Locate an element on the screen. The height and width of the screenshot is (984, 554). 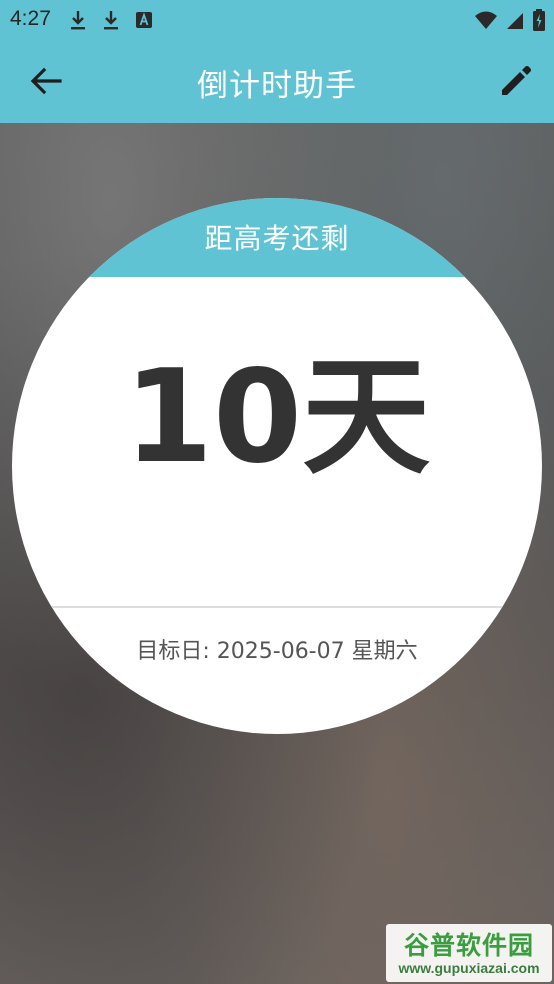
status-system-icons is located at coordinates (510, 20).